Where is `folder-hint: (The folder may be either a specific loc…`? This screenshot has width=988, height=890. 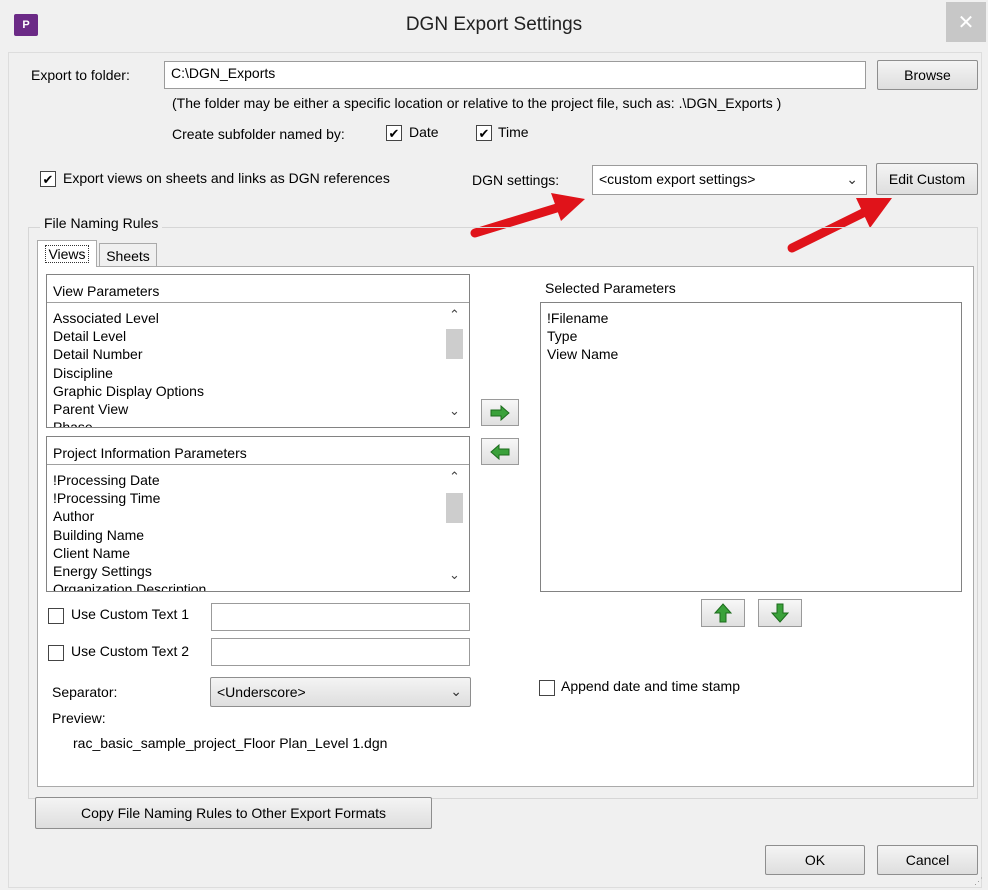 folder-hint: (The folder may be either a specific loc… is located at coordinates (477, 103).